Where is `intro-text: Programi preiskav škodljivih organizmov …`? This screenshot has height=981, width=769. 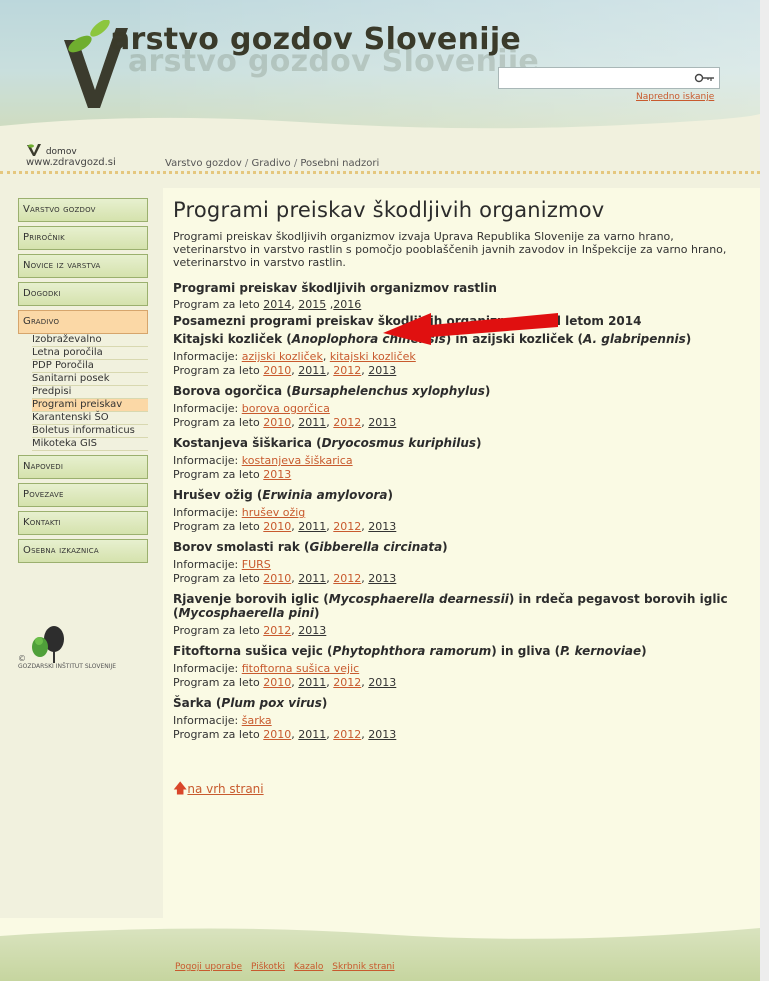 intro-text: Programi preiskav škodljivih organizmov … is located at coordinates (450, 249).